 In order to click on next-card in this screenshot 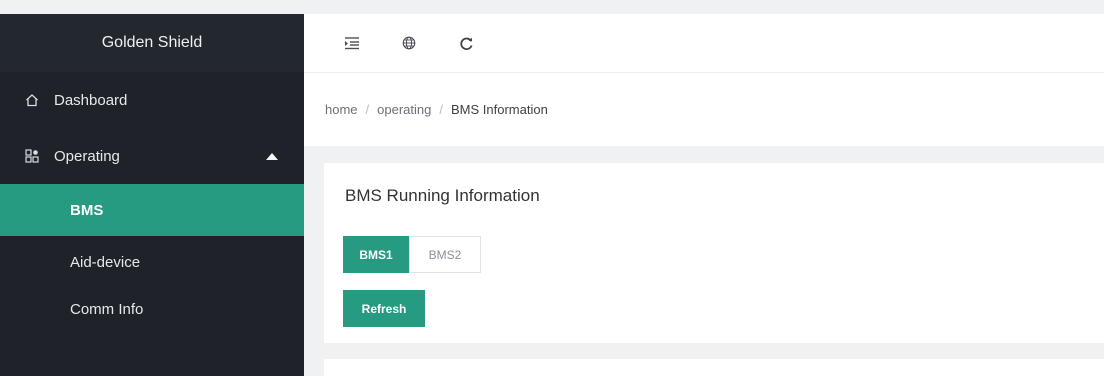, I will do `click(714, 367)`.